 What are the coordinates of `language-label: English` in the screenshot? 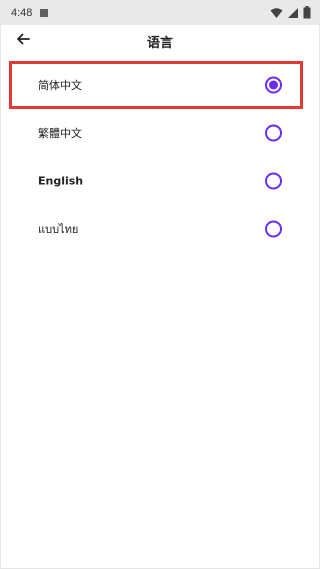 It's located at (61, 181).